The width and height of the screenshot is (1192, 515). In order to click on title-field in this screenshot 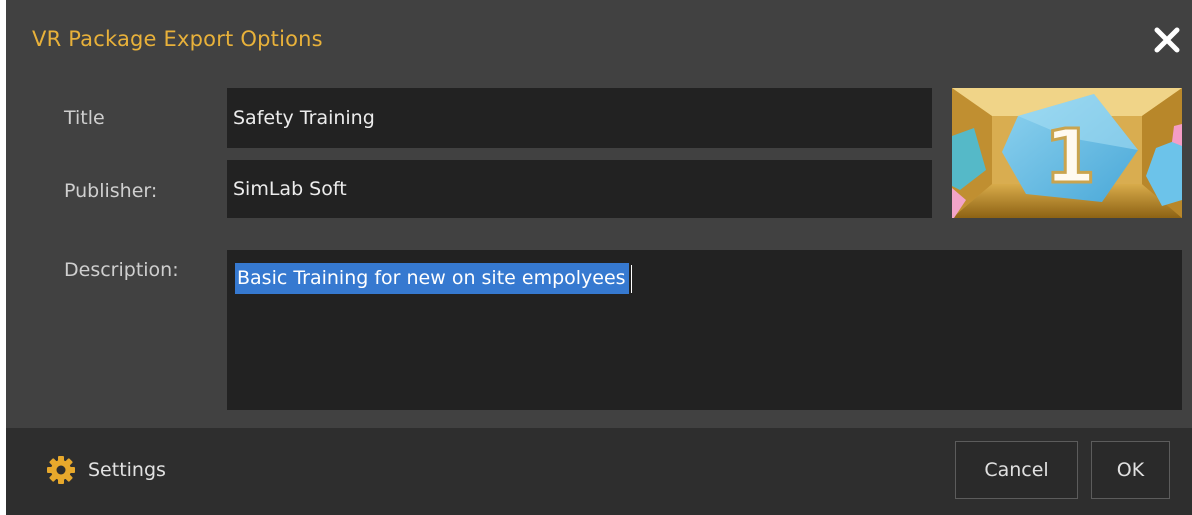, I will do `click(579, 118)`.